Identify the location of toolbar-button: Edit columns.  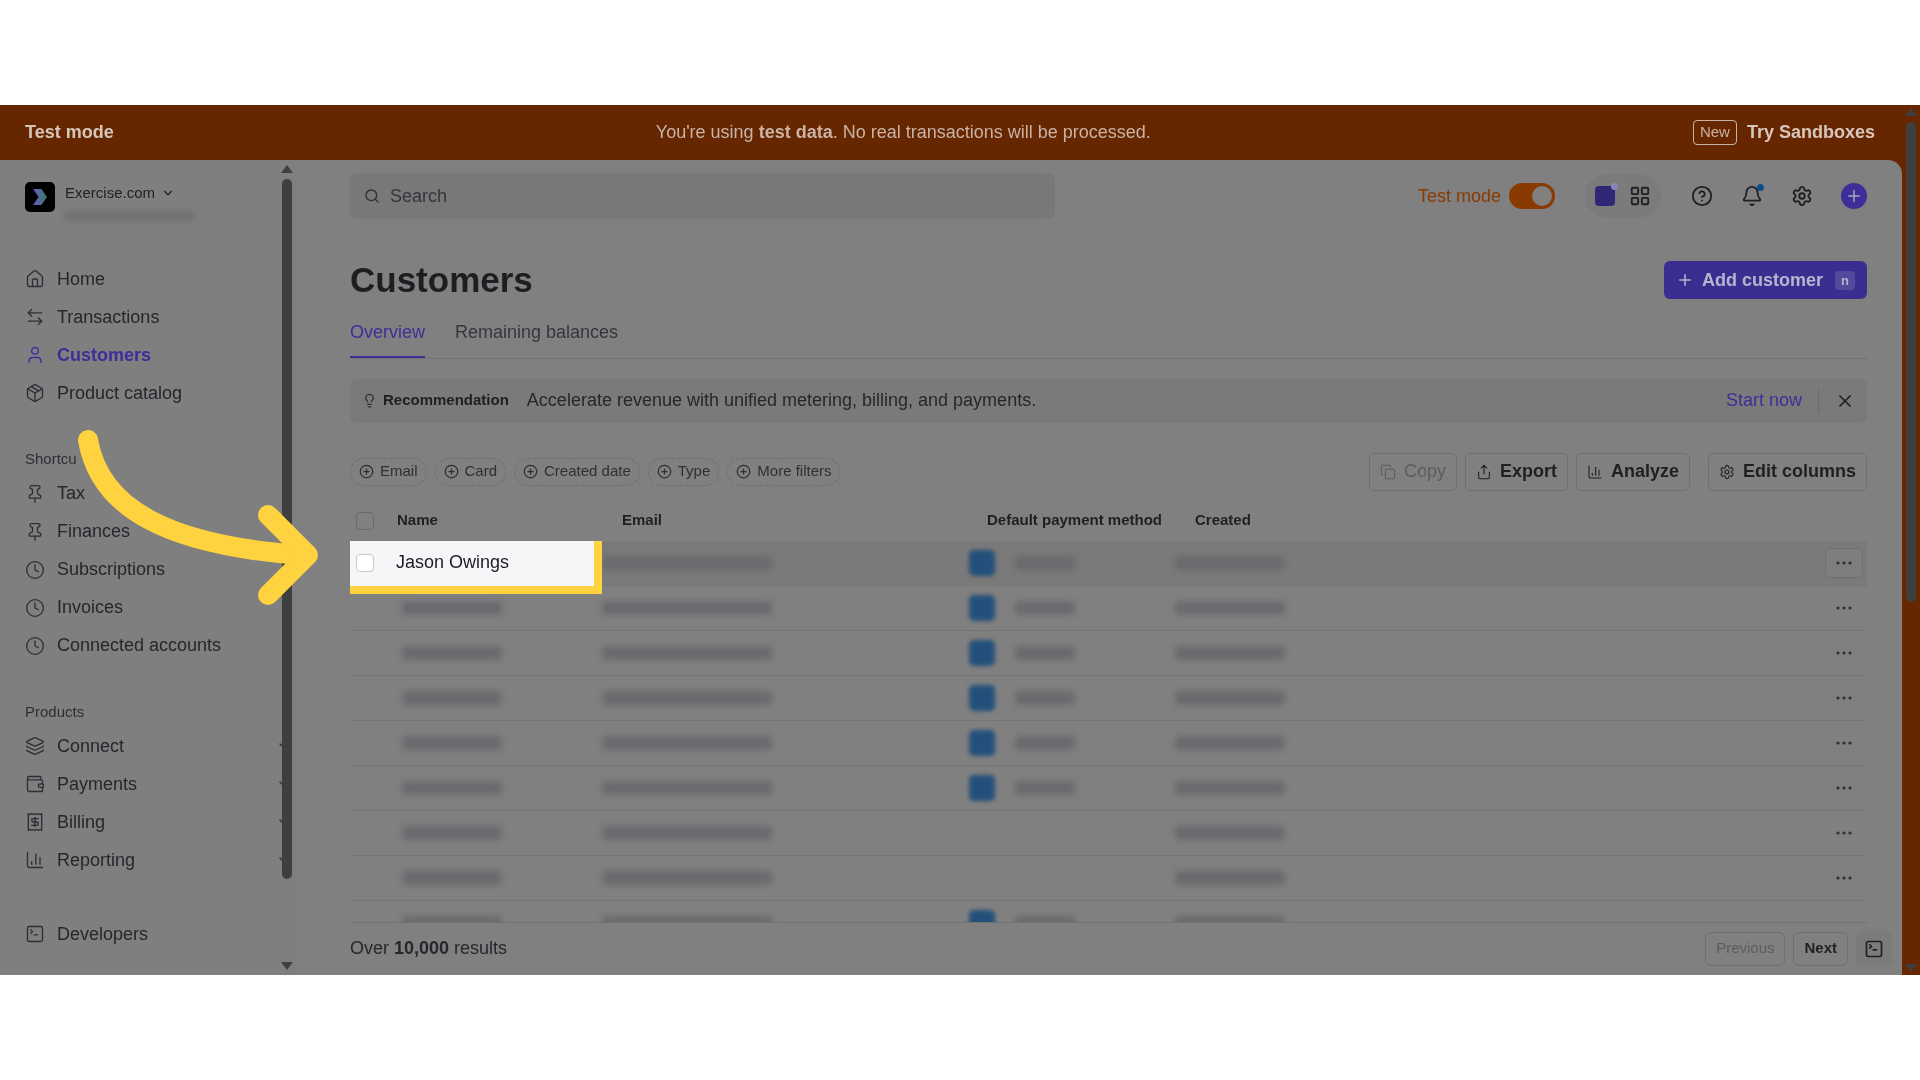
(1787, 471).